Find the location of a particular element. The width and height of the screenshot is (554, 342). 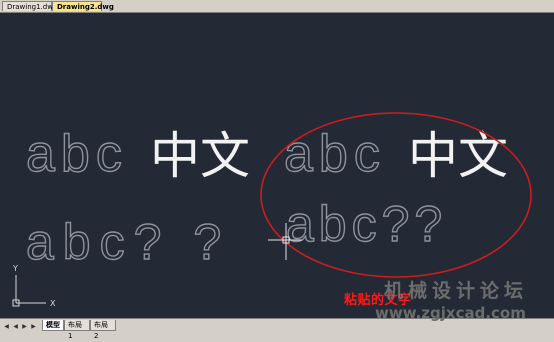

text-row2-right: abc?? is located at coordinates (366, 224).